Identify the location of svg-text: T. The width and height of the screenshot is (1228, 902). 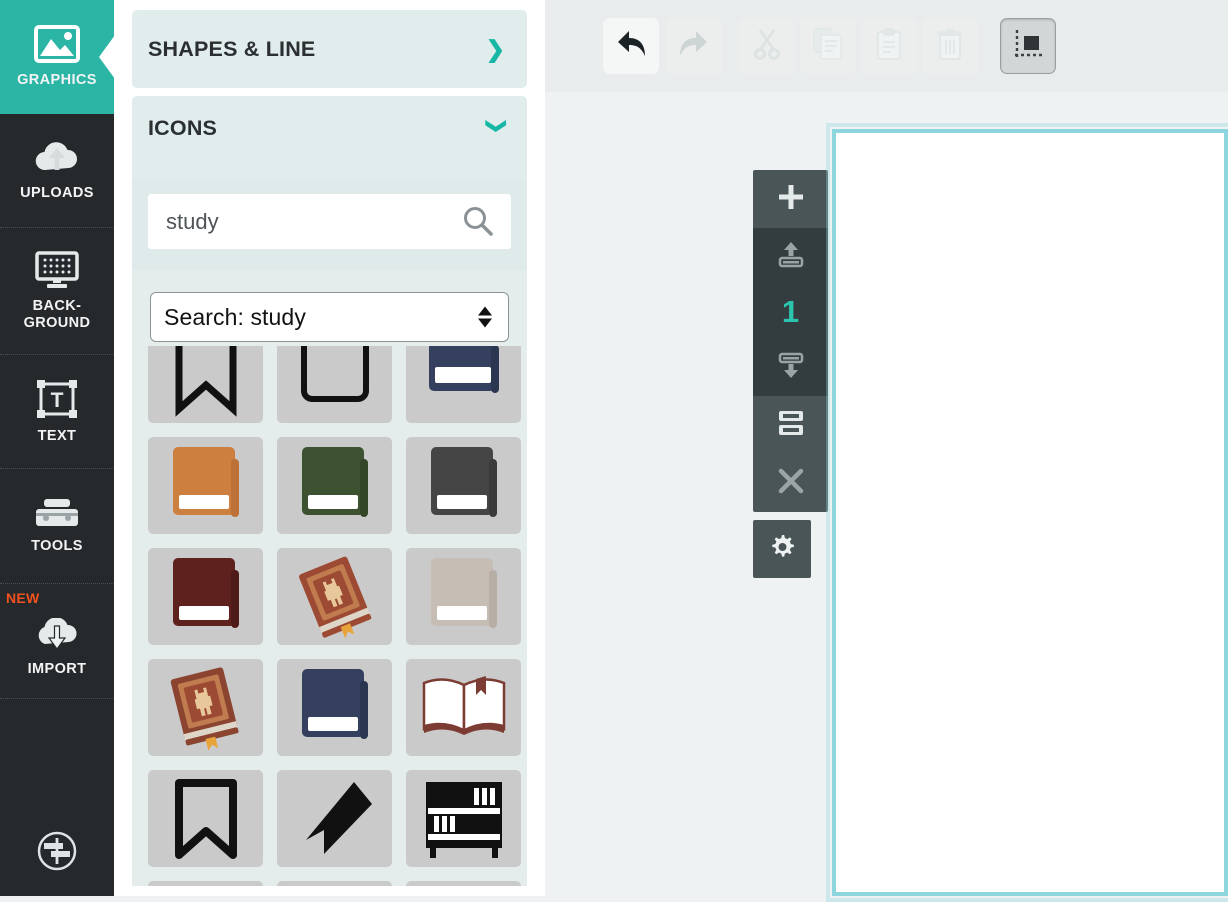
(57, 400).